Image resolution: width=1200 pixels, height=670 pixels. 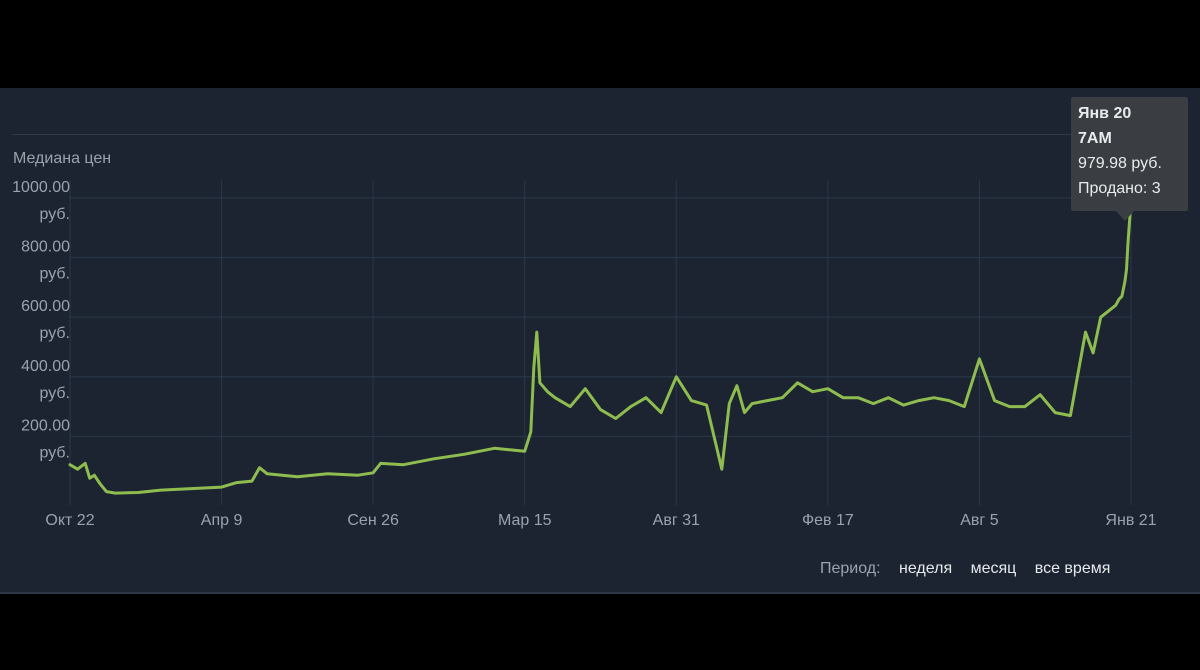 I want to click on y-tick-label: 600.00, so click(x=45, y=306).